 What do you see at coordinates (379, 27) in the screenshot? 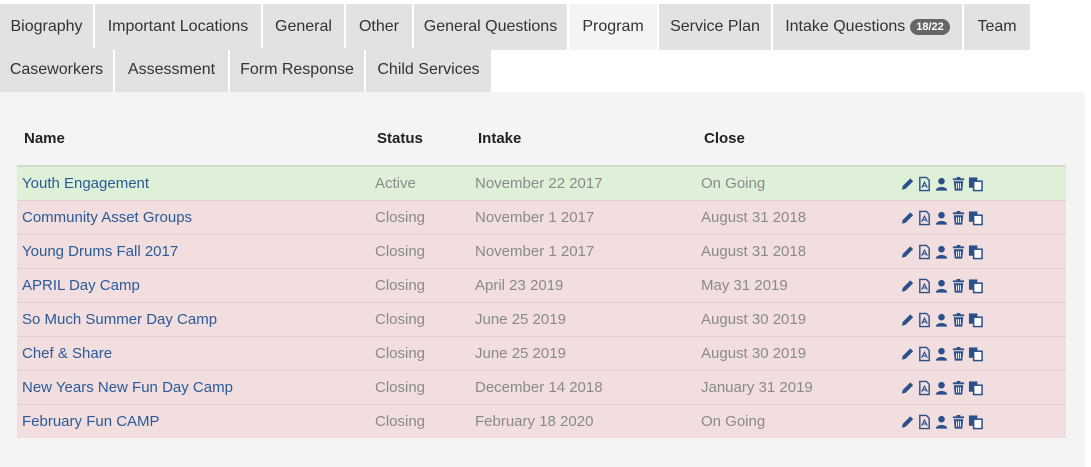
I see `tab-other: Other` at bounding box center [379, 27].